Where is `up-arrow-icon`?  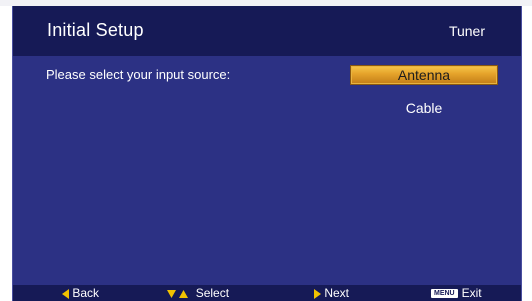 up-arrow-icon is located at coordinates (184, 293).